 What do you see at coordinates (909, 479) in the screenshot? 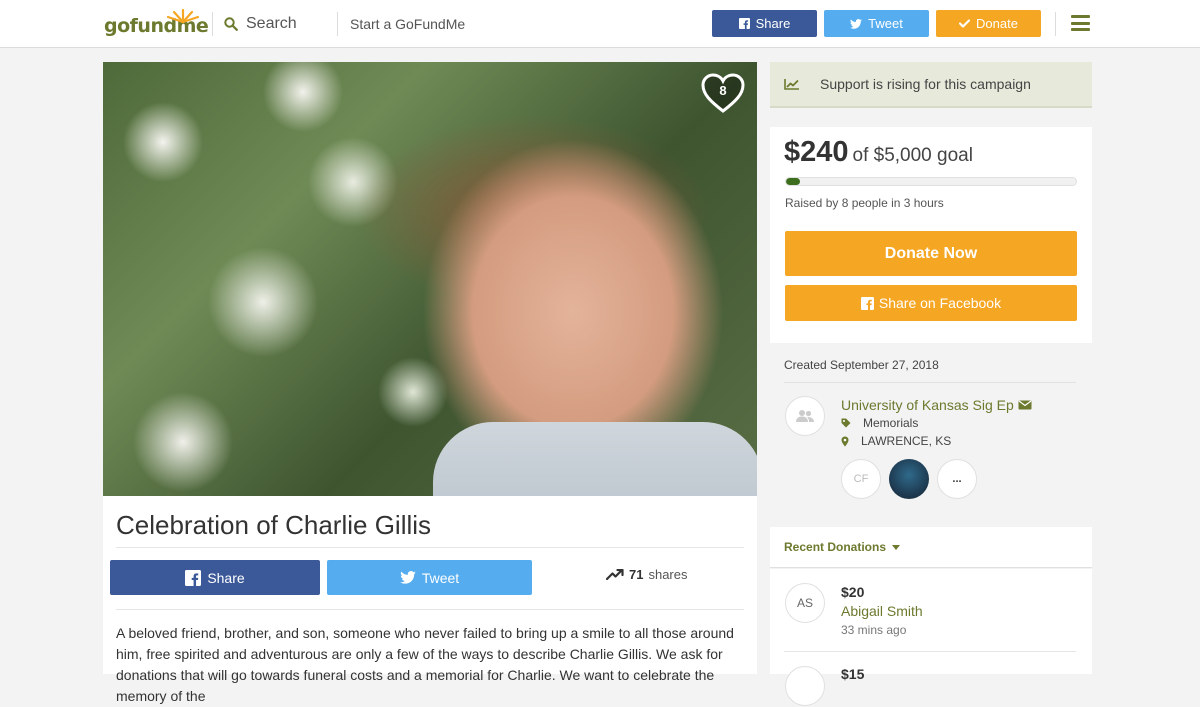
I see `team-member-photo` at bounding box center [909, 479].